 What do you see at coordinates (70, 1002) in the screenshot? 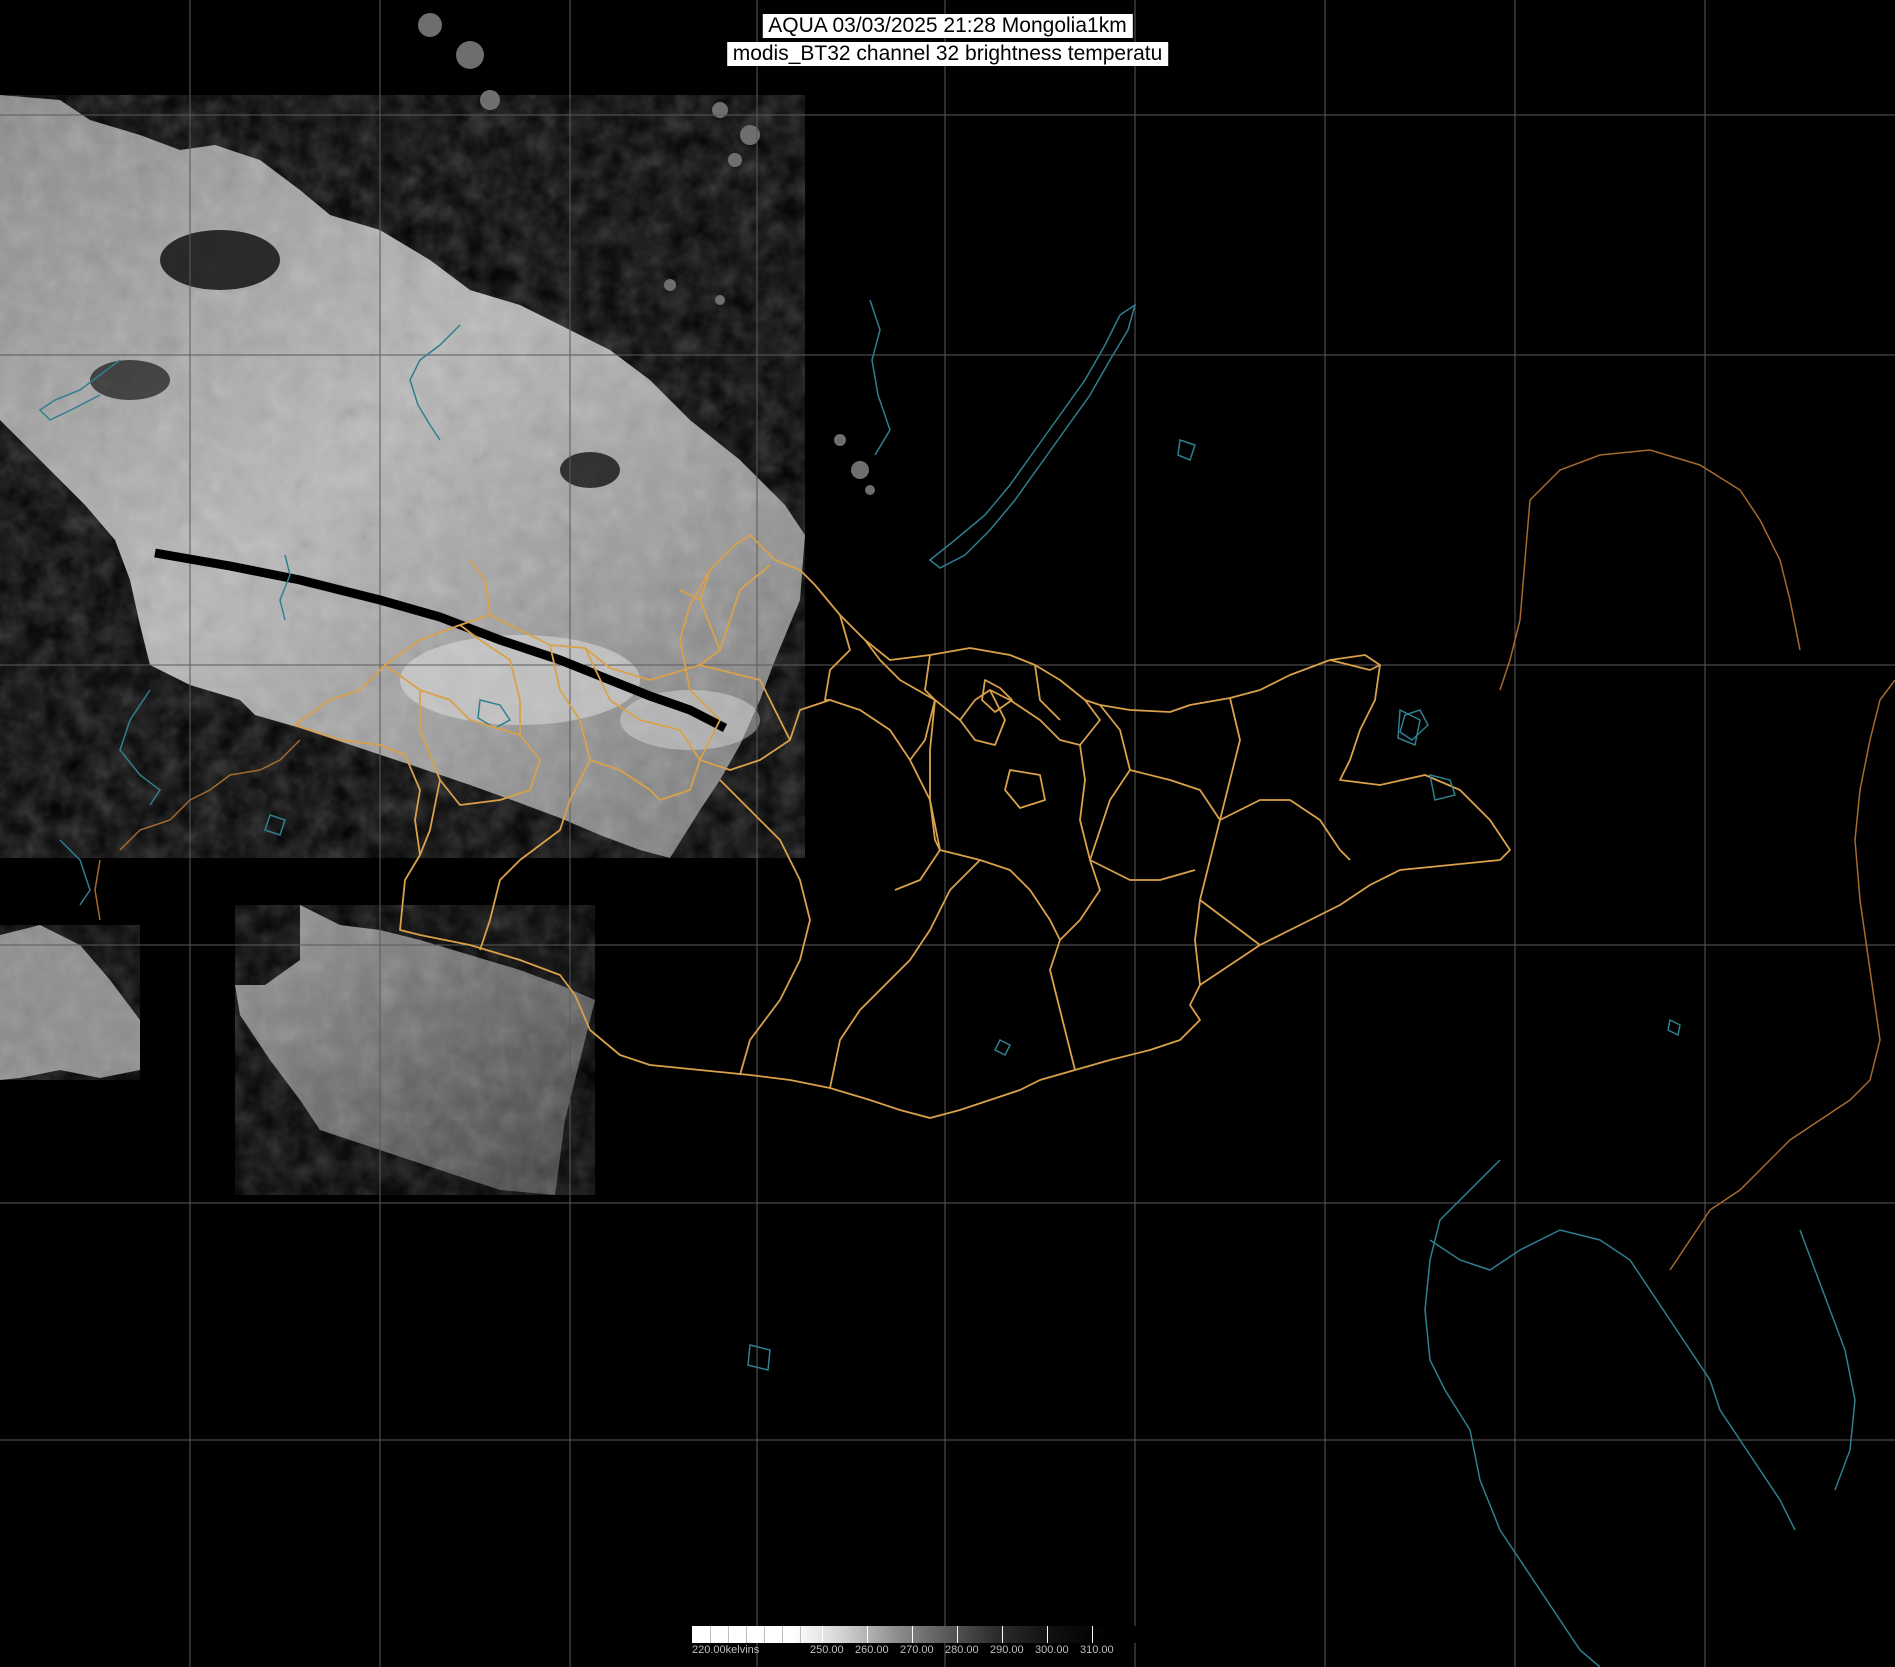
I see `swath-west-patch-texture` at bounding box center [70, 1002].